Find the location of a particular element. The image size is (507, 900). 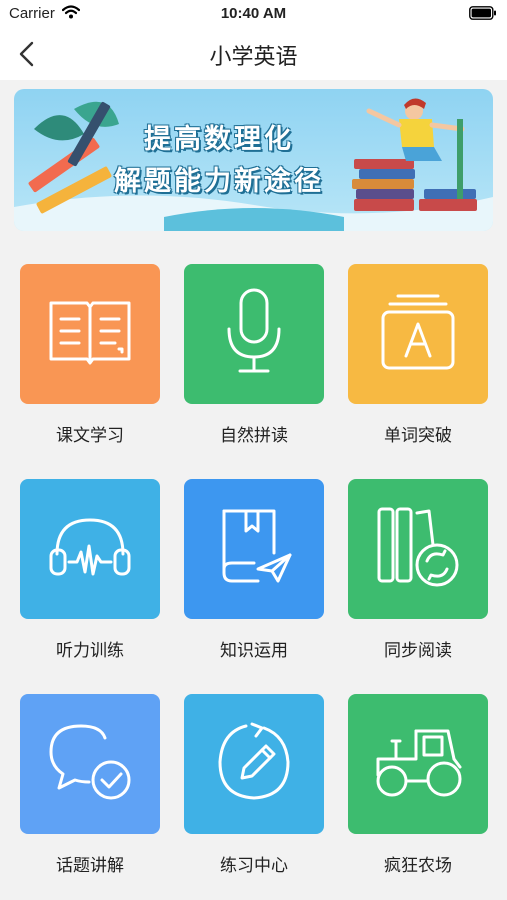

tile-listening: 听力训练 is located at coordinates (90, 570).